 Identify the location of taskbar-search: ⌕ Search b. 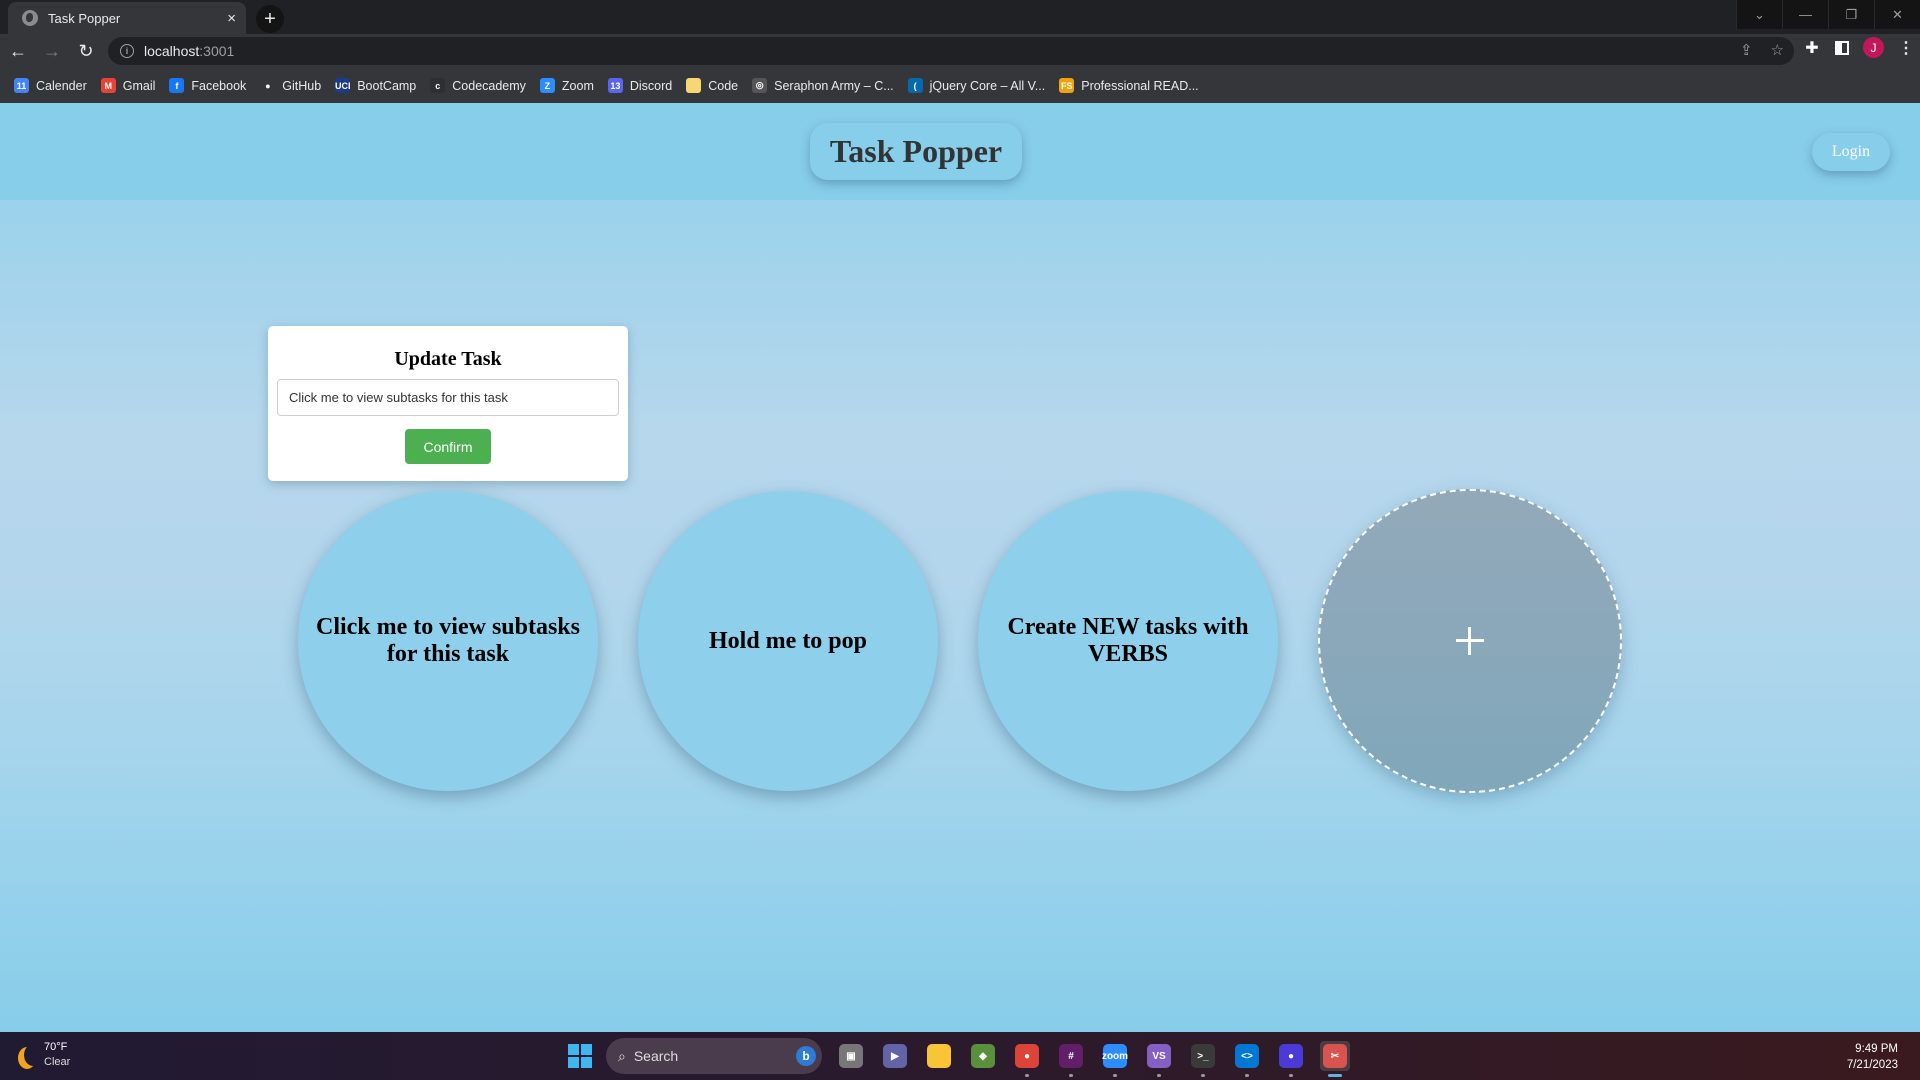
(714, 1056).